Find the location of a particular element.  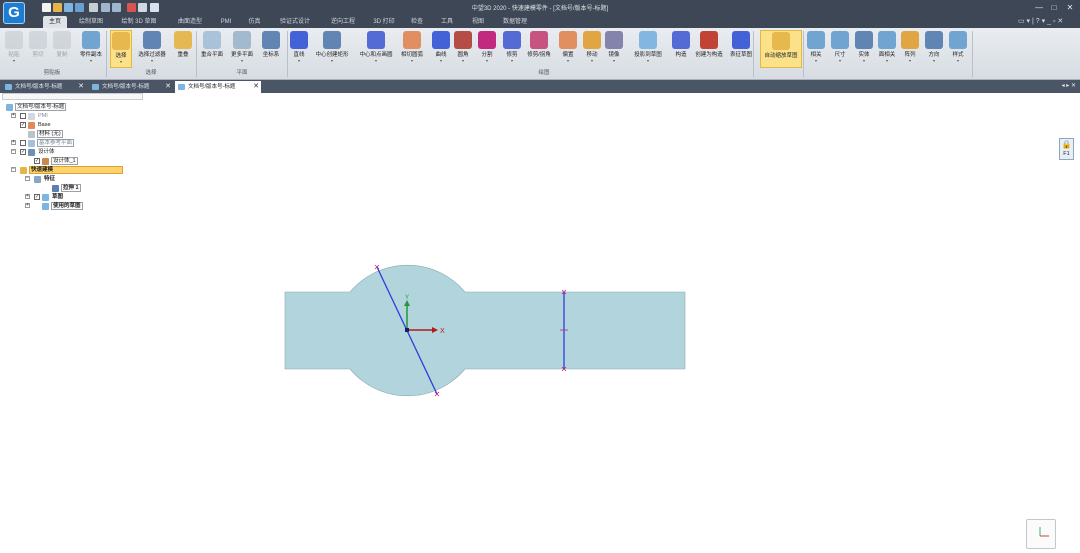

ribbon-button-11: 中心创建矩形 ▾ is located at coordinates (332, 49).